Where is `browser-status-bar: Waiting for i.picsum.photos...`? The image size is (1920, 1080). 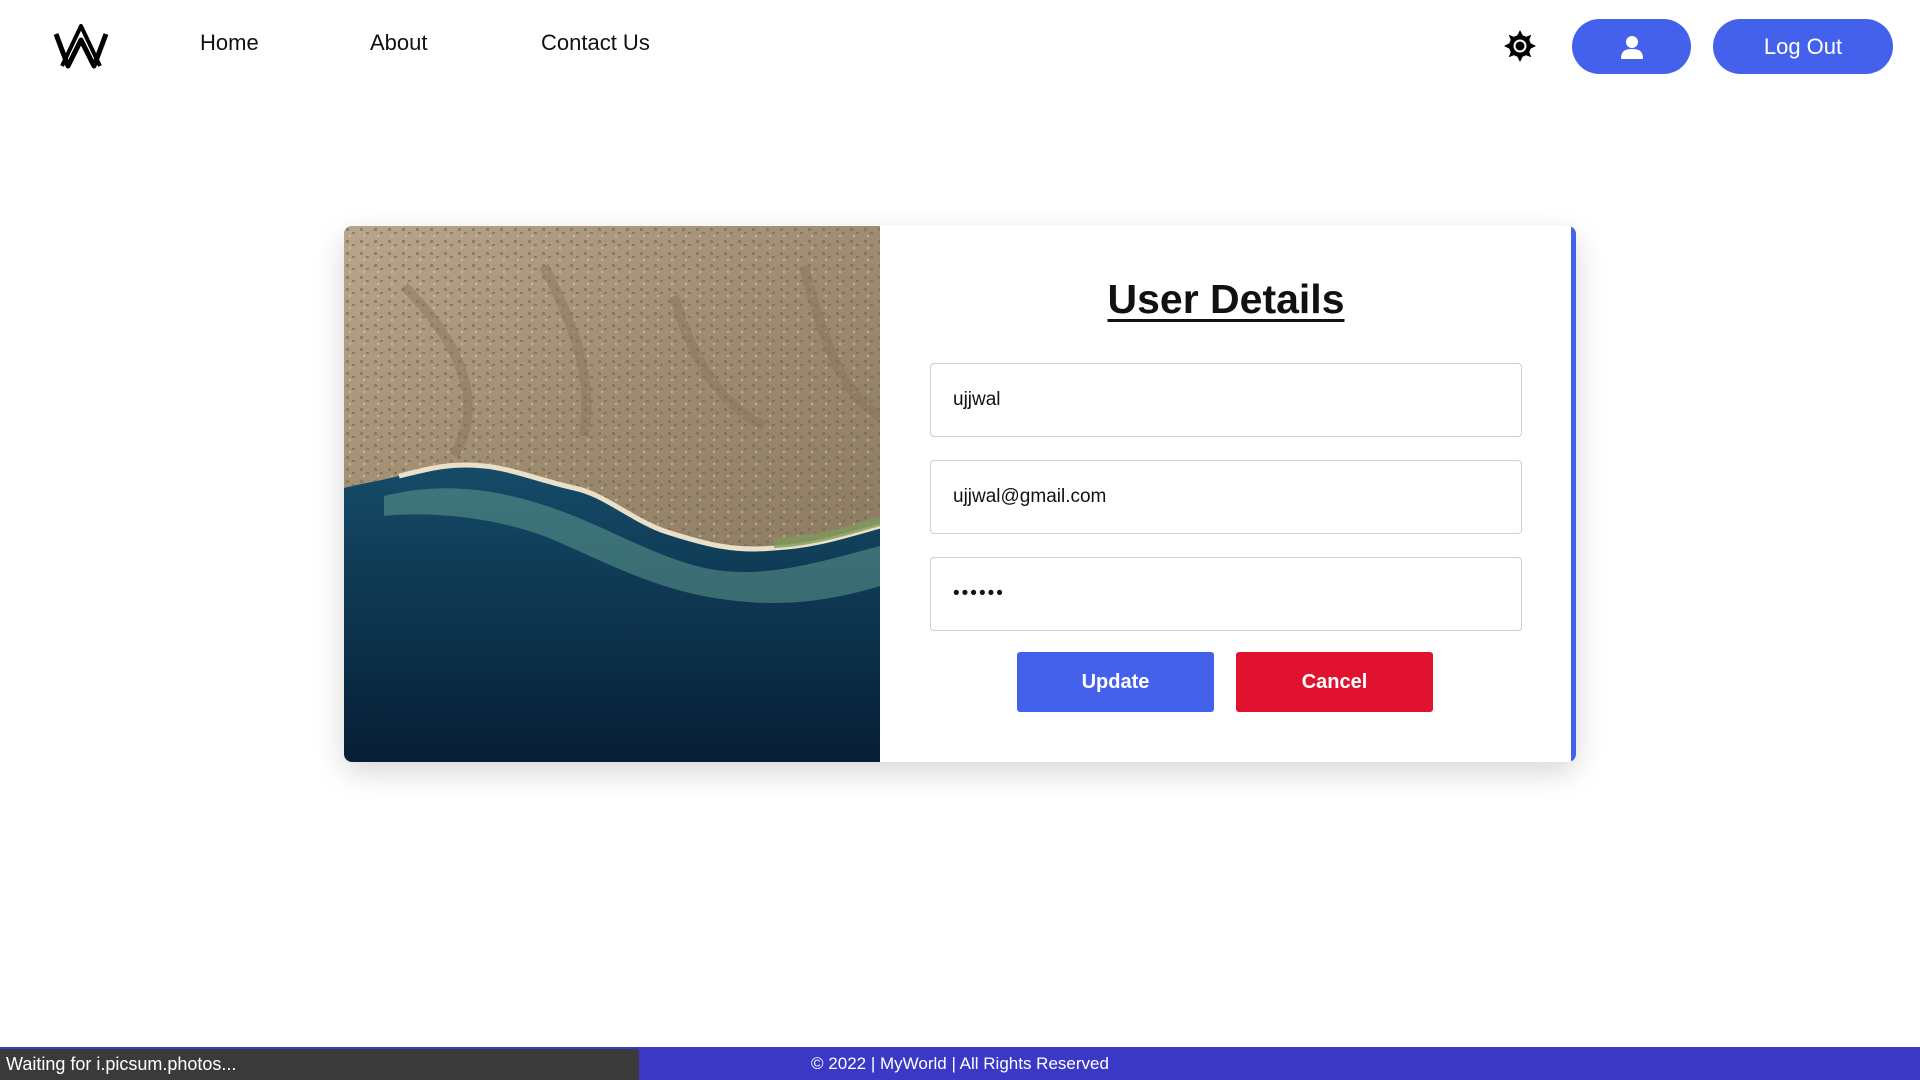
browser-status-bar: Waiting for i.picsum.photos... is located at coordinates (319, 1064).